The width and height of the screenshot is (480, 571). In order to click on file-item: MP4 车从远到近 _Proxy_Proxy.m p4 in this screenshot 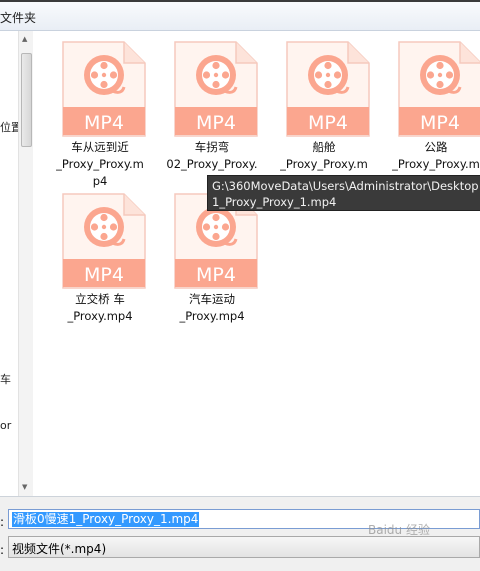, I will do `click(100, 109)`.